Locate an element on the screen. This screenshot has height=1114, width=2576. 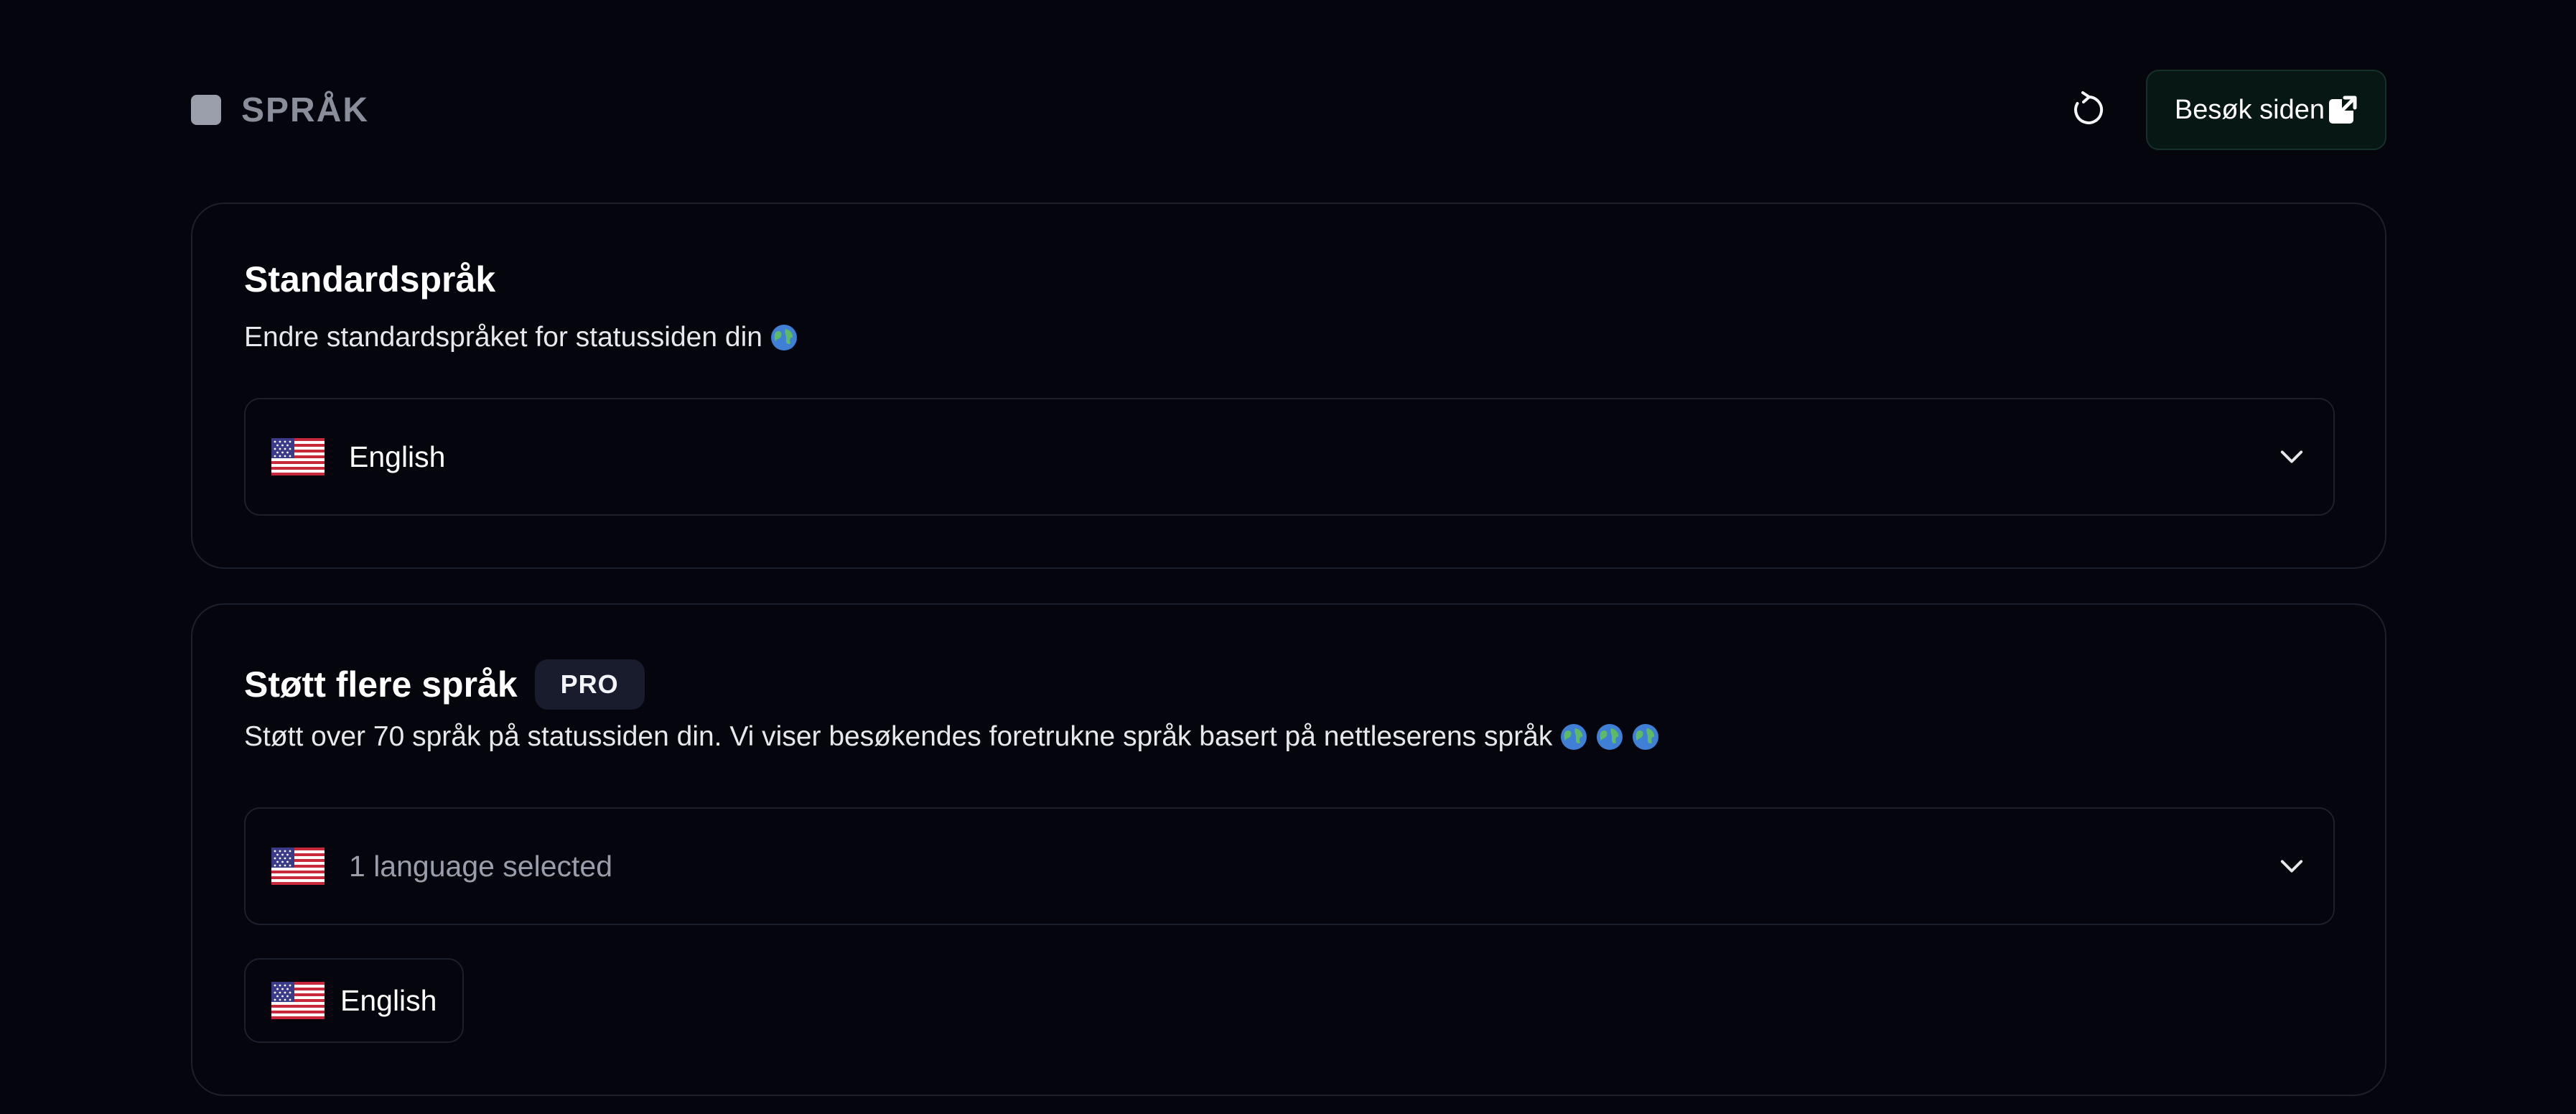
pro-badge: PRO is located at coordinates (589, 684).